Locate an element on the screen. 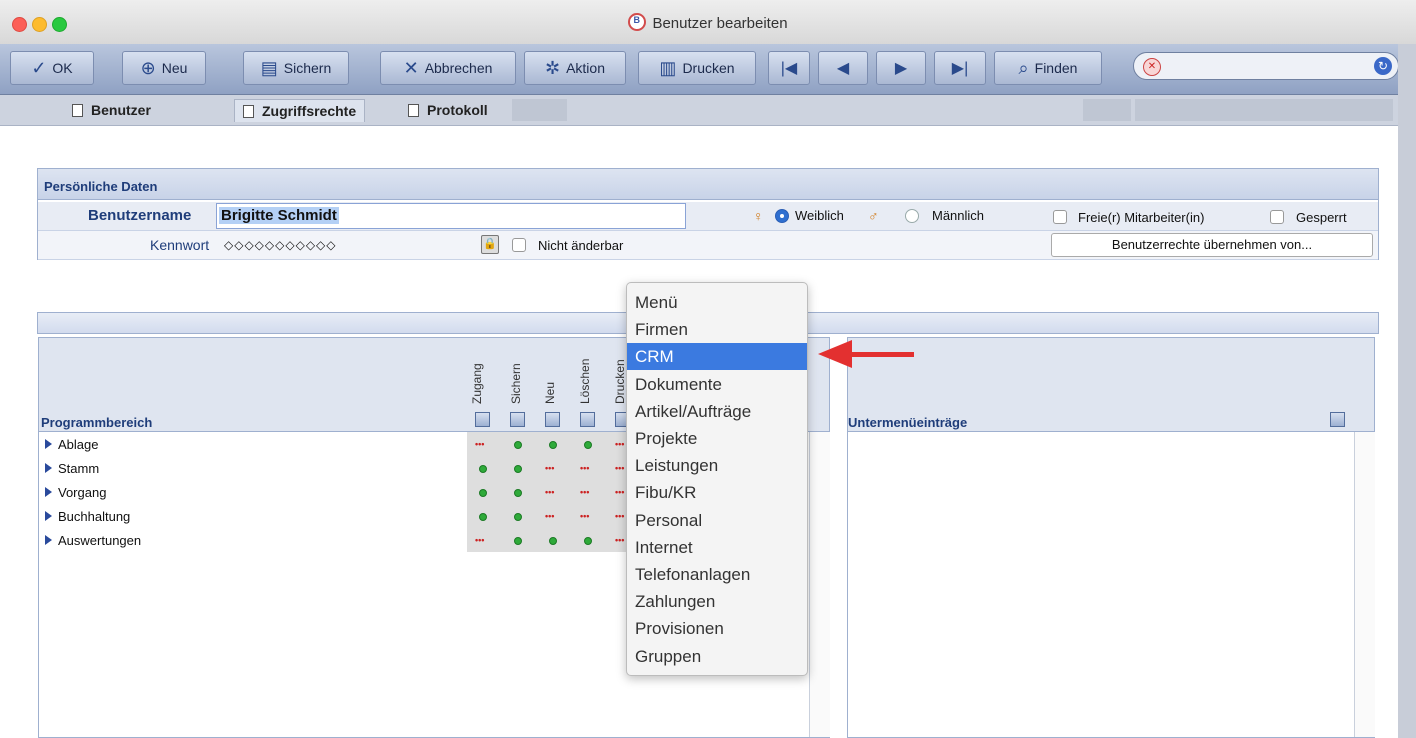 This screenshot has height=738, width=1416. female-radio is located at coordinates (782, 216).